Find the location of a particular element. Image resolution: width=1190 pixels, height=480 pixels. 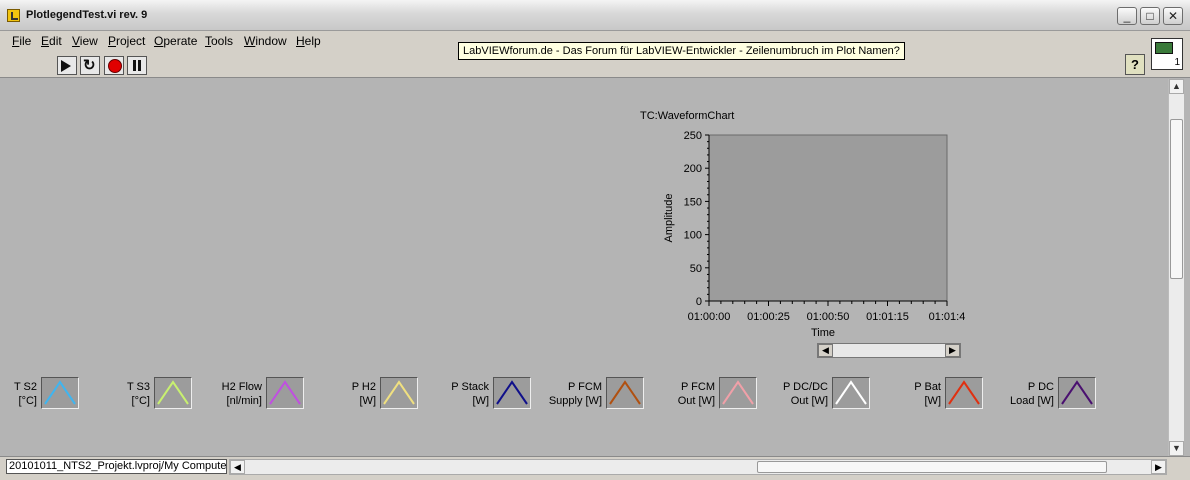

legend-label-unit: Supply [W] is located at coordinates (575, 401).